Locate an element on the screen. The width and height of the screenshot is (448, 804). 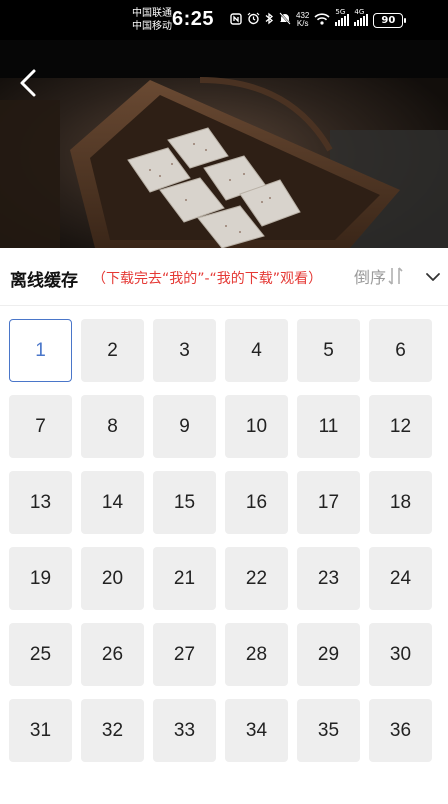
episode-tile: 15 is located at coordinates (184, 502).